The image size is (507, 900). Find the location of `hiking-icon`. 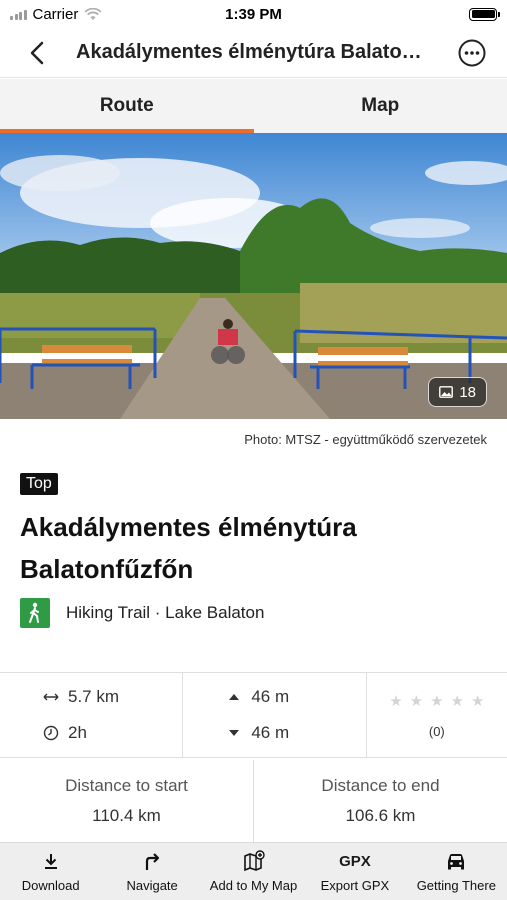

hiking-icon is located at coordinates (35, 613).